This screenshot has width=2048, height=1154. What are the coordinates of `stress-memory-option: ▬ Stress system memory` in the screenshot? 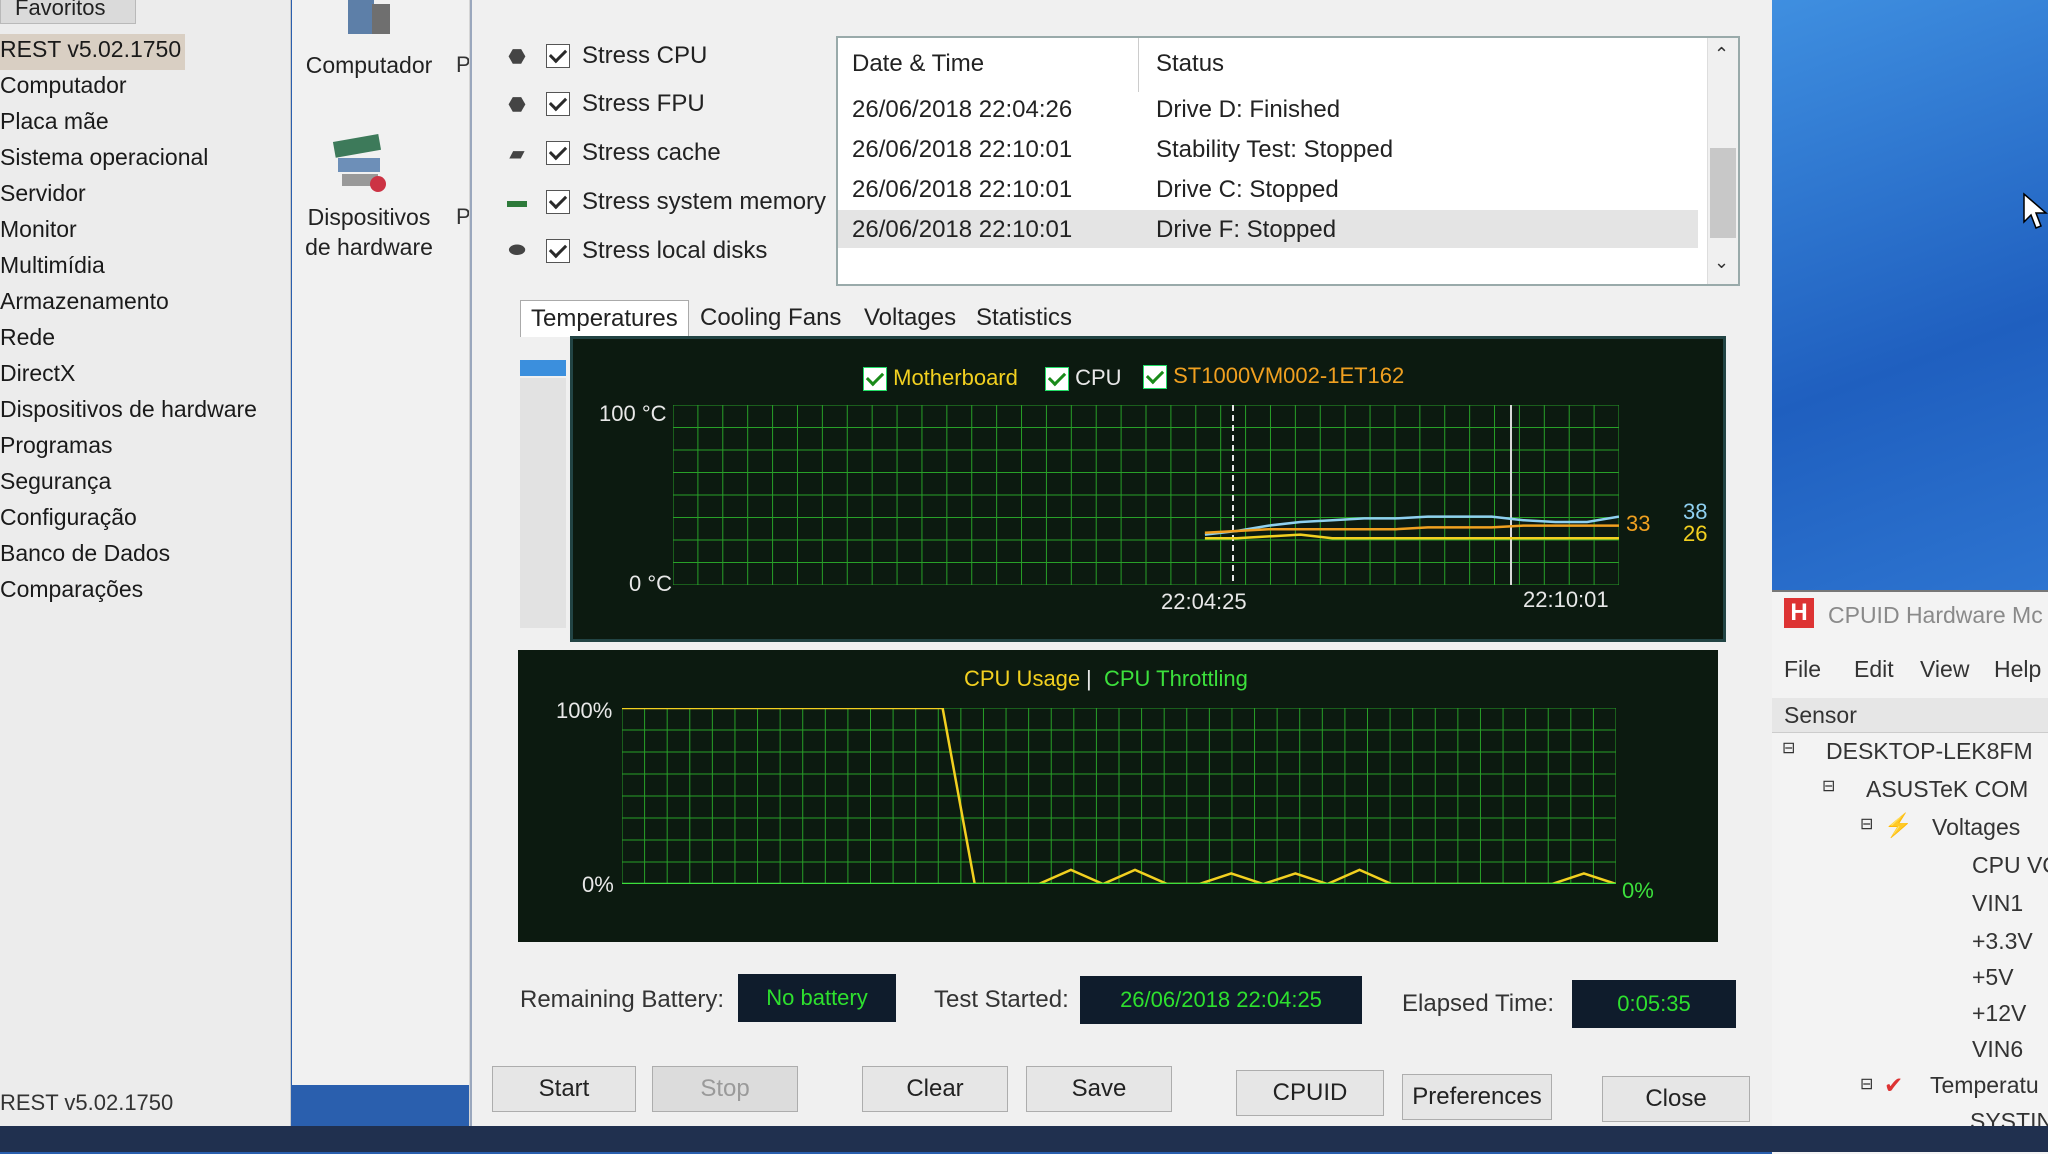 It's located at (663, 202).